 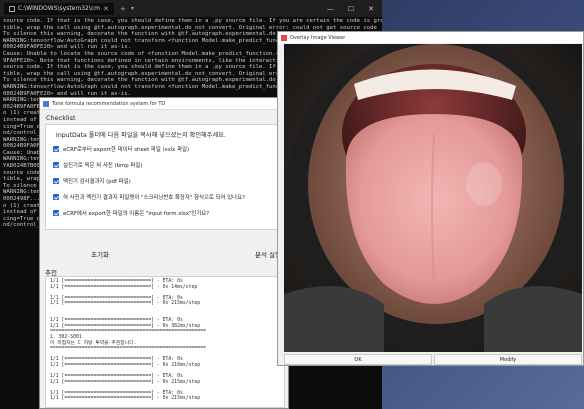 What do you see at coordinates (358, 359) in the screenshot?
I see `ok-button: OK` at bounding box center [358, 359].